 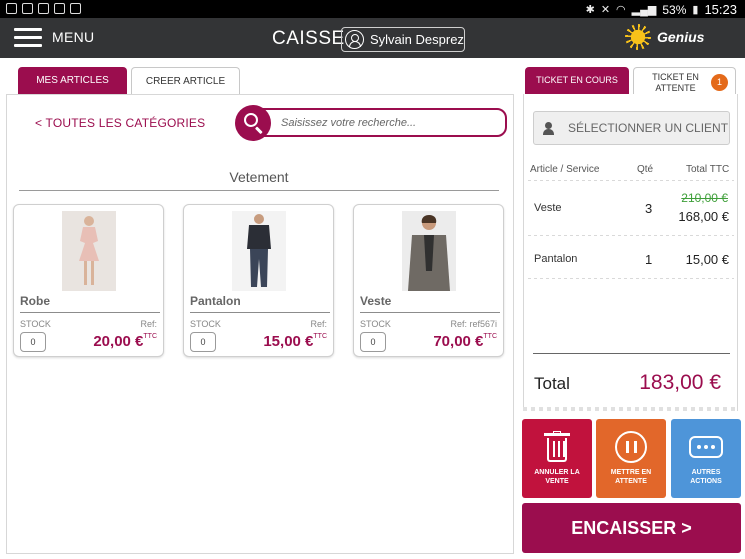 I want to click on page-title: CAISSE, so click(x=308, y=38).